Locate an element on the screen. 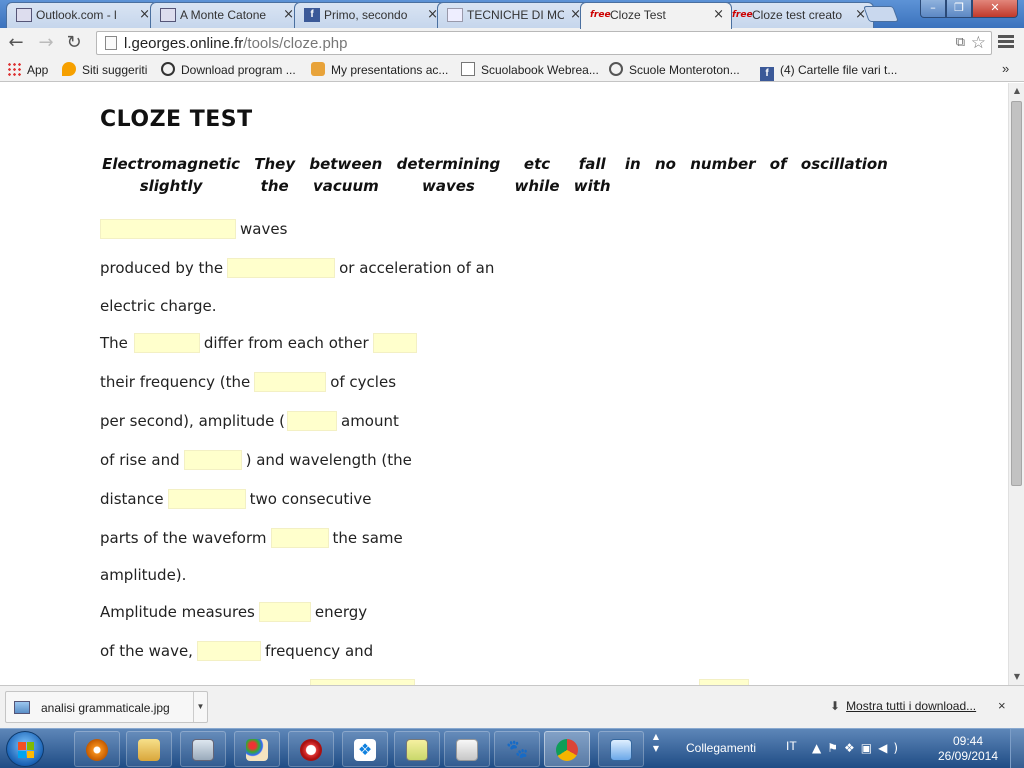 The width and height of the screenshot is (1024, 768). cloze-line: produced by the or acceleration of an is located at coordinates (297, 268).